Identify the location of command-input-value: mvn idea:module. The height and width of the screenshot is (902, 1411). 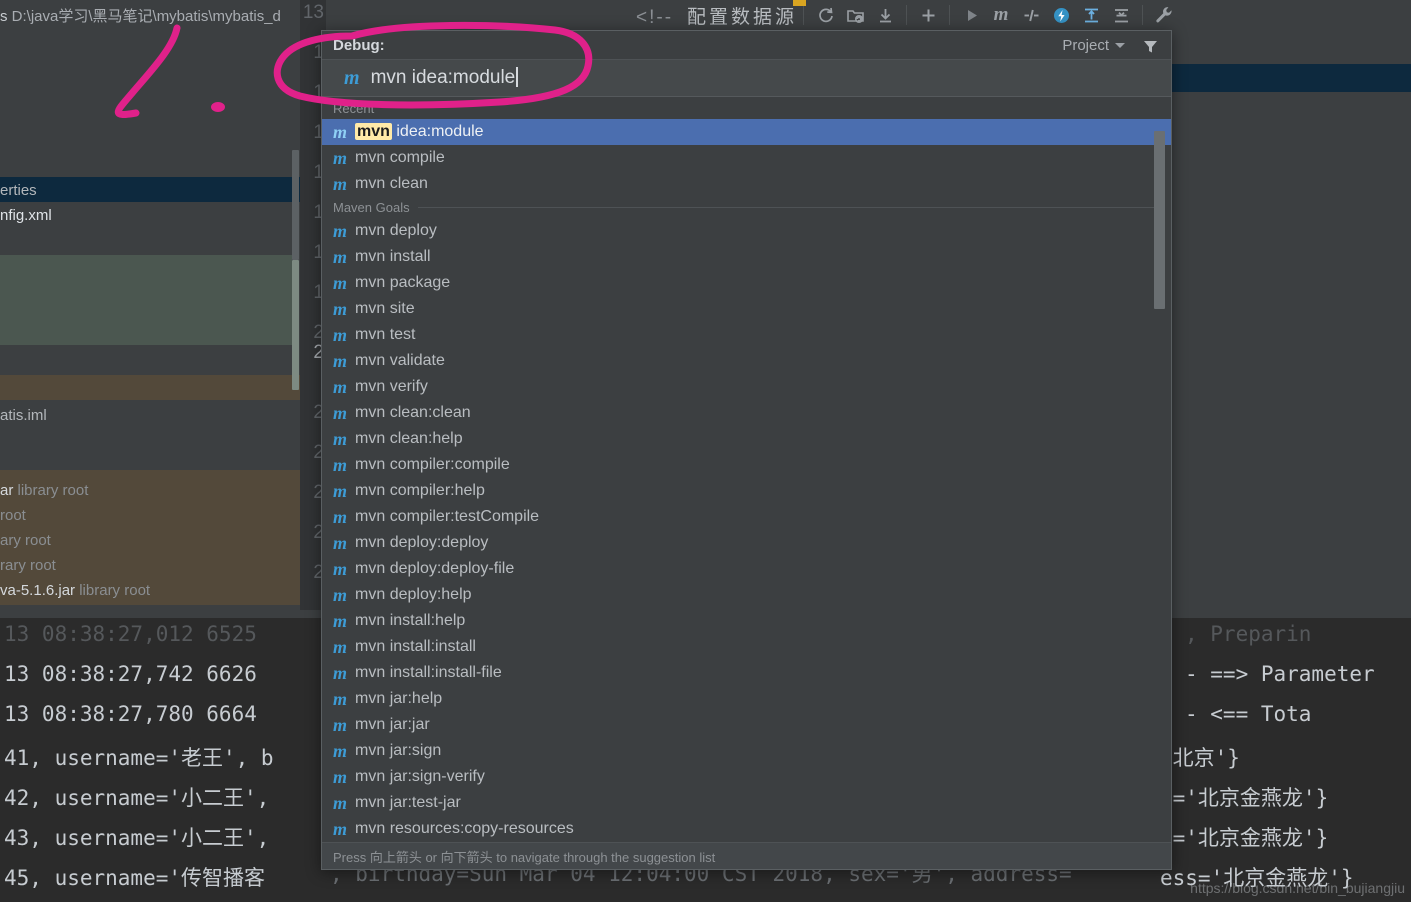
(444, 78).